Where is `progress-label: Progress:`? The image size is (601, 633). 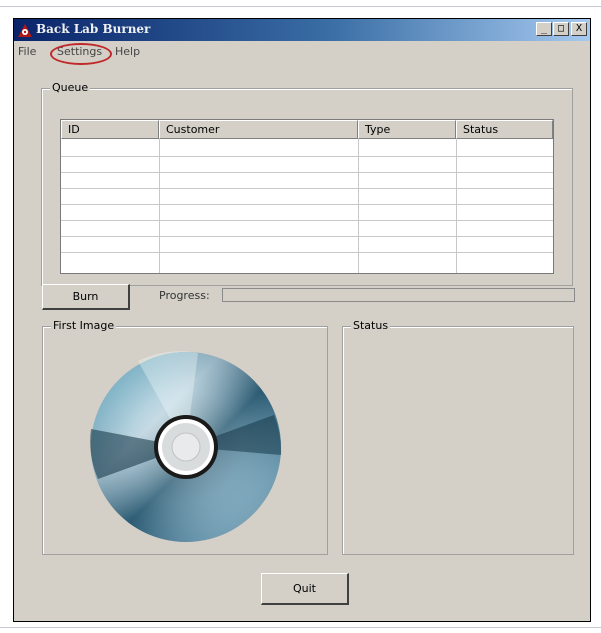
progress-label: Progress: is located at coordinates (184, 295).